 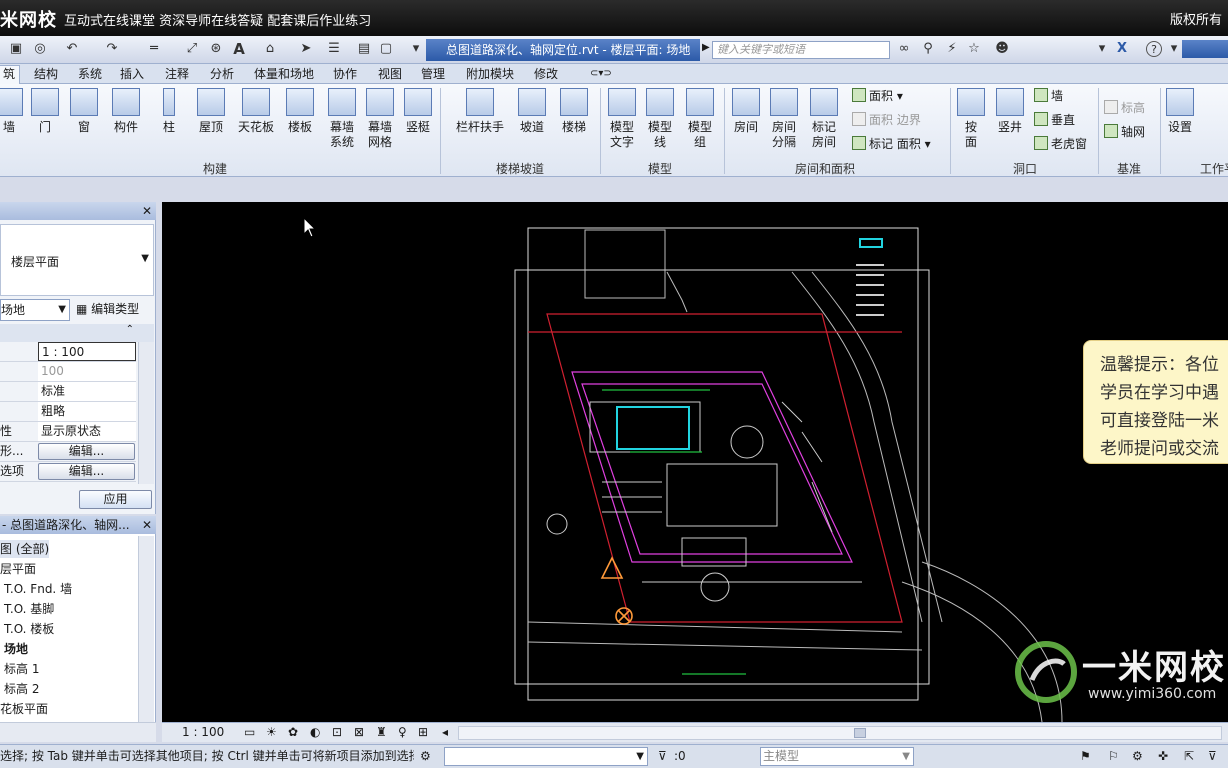 What do you see at coordinates (169, 111) in the screenshot?
I see `column-button: 柱` at bounding box center [169, 111].